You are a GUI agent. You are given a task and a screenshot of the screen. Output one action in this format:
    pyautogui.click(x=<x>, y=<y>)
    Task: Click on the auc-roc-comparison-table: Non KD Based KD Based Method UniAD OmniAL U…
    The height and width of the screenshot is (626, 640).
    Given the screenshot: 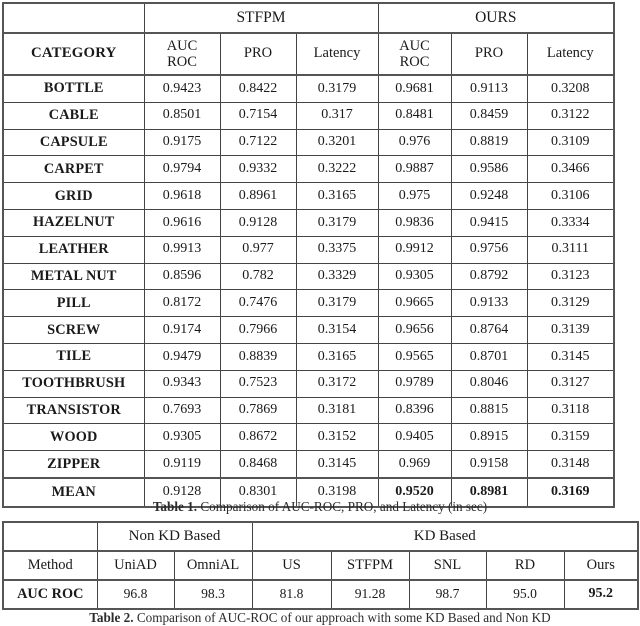 What is the action you would take?
    pyautogui.click(x=321, y=565)
    